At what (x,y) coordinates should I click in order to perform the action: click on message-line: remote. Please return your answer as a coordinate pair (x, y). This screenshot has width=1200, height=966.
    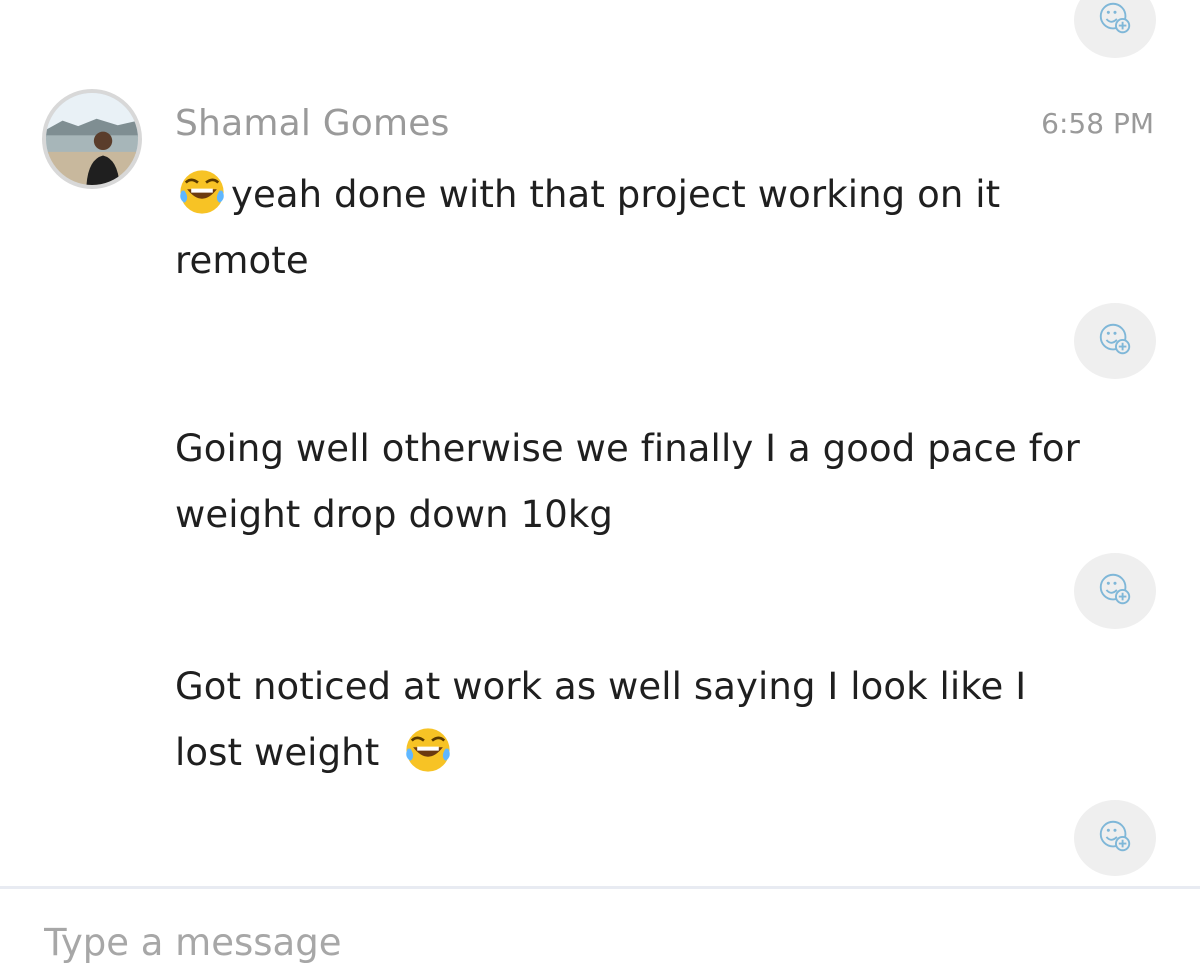
    Looking at the image, I should click on (242, 260).